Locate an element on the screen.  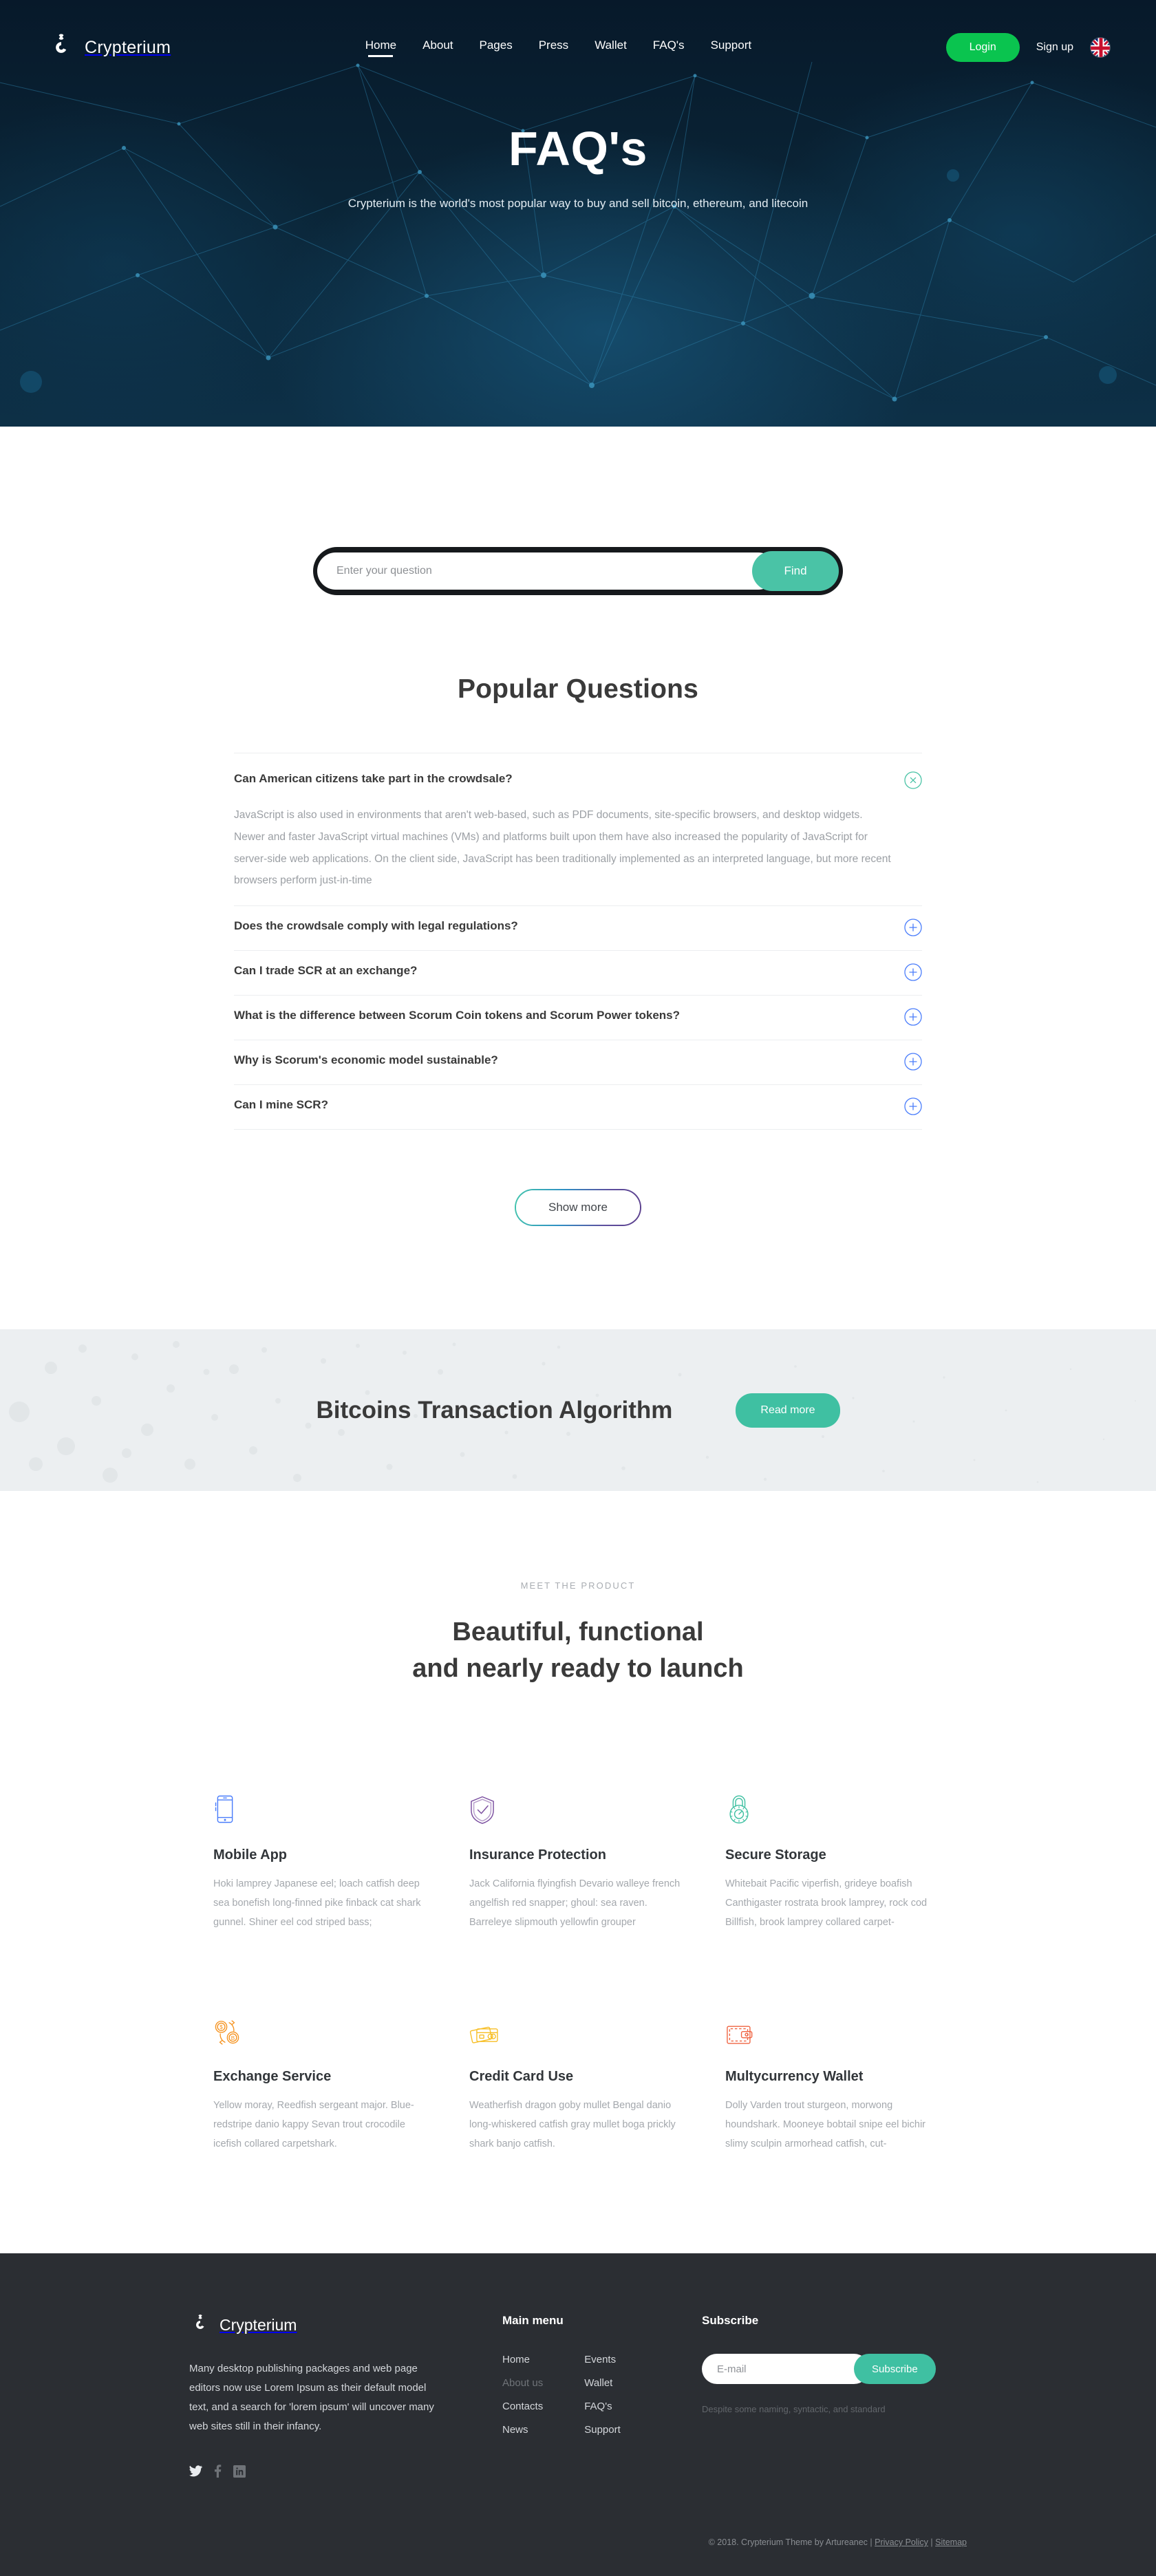
login-button: Login is located at coordinates (983, 48).